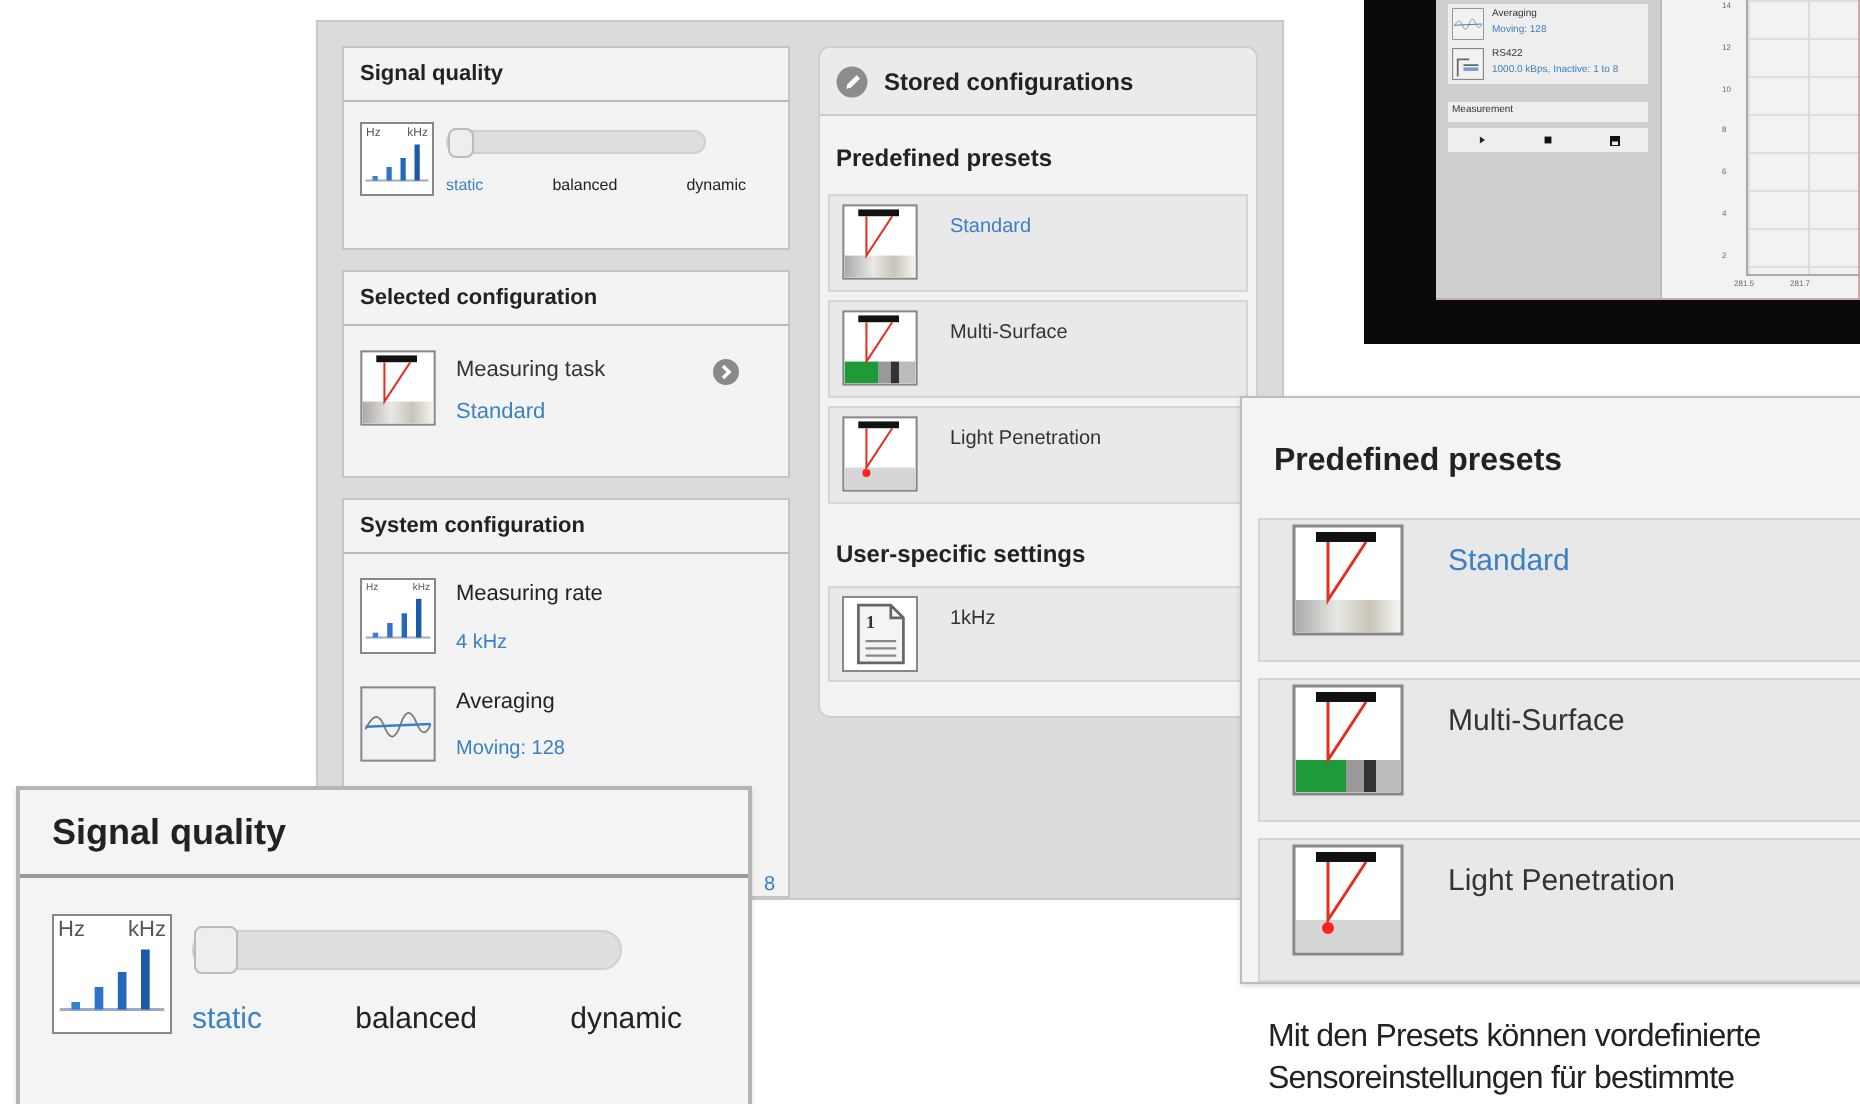 This screenshot has height=1104, width=1860. What do you see at coordinates (529, 642) in the screenshot?
I see `setting-value: 4 kHz` at bounding box center [529, 642].